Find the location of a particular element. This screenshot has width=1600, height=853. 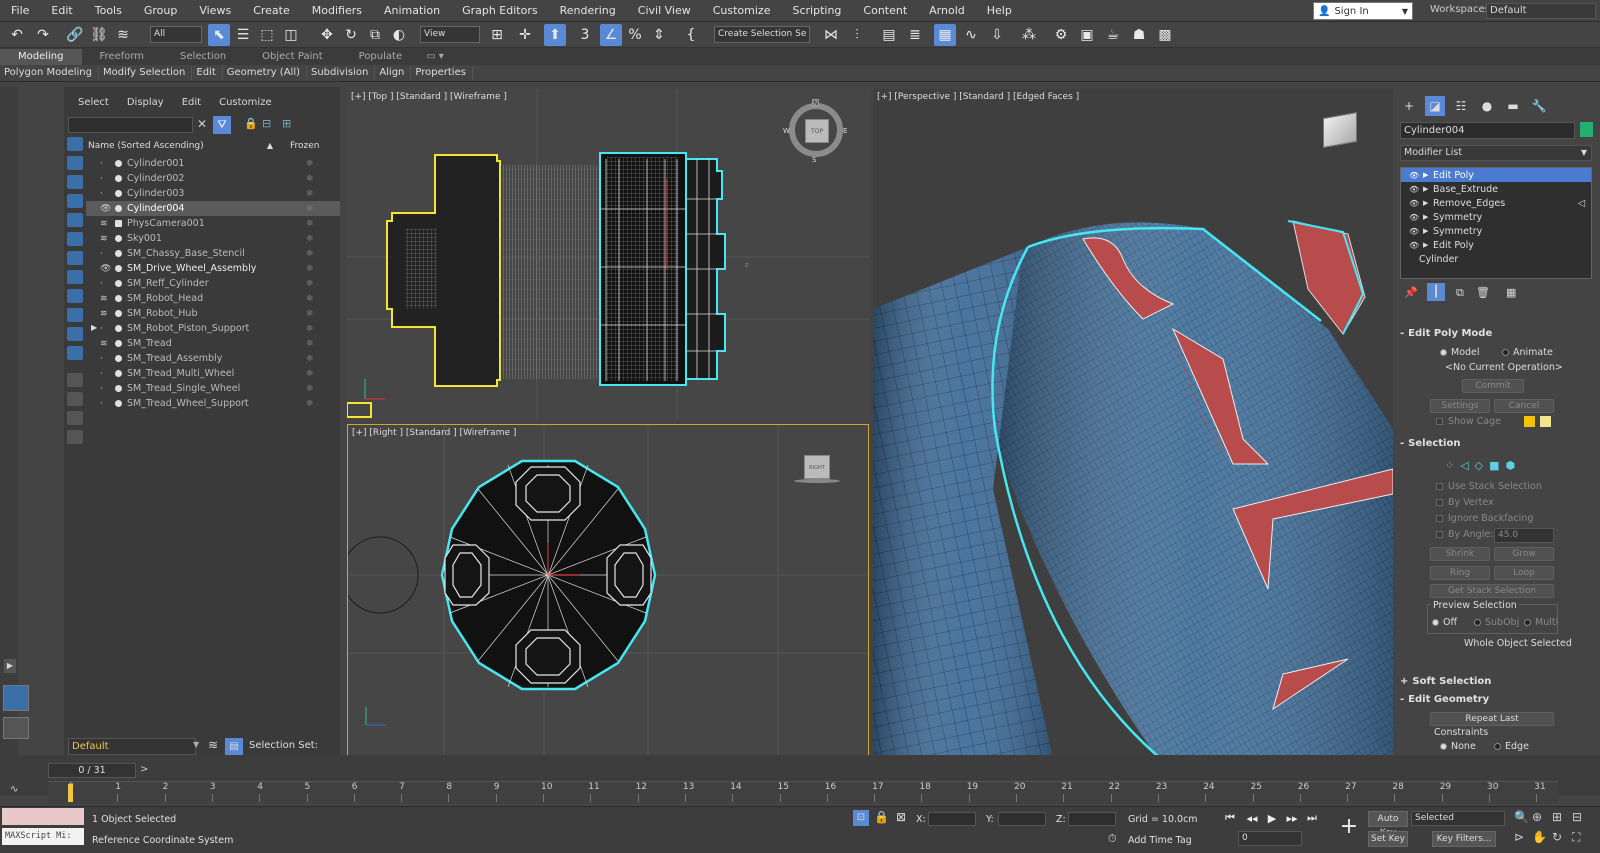

motion-tab-icon: ● is located at coordinates (1487, 106).